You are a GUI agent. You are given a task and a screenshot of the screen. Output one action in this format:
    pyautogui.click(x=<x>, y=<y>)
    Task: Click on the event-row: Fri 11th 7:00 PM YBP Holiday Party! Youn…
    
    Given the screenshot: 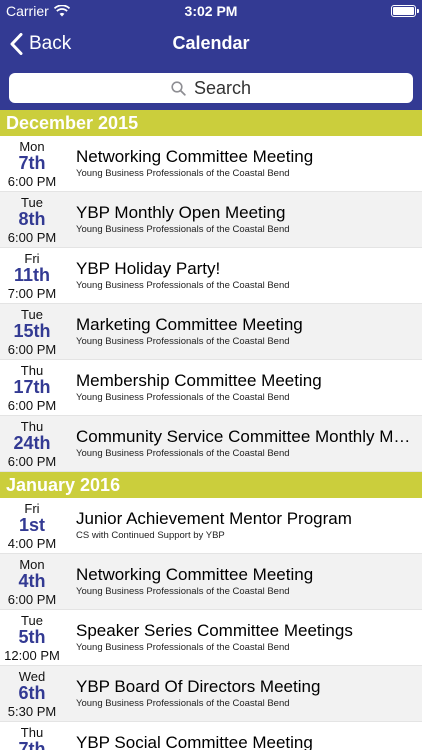 What is the action you would take?
    pyautogui.click(x=211, y=276)
    